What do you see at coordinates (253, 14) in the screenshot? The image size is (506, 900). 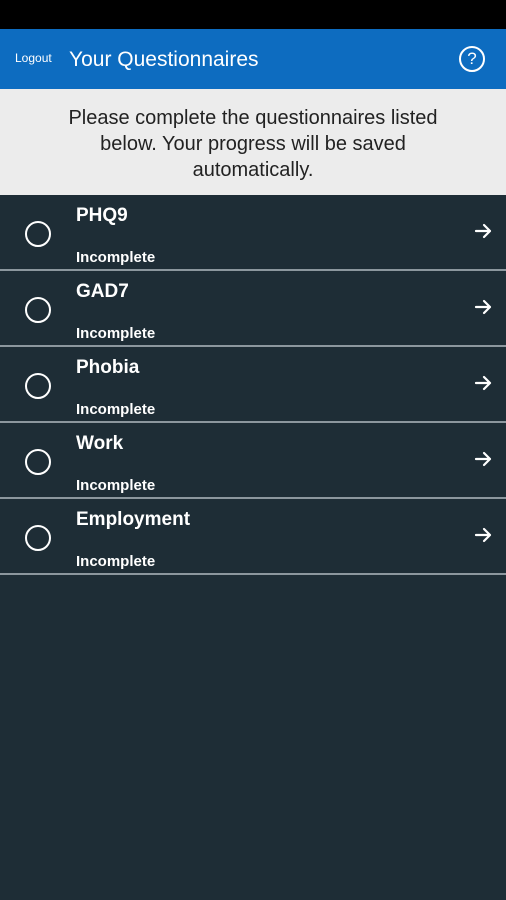 I see `status-bar` at bounding box center [253, 14].